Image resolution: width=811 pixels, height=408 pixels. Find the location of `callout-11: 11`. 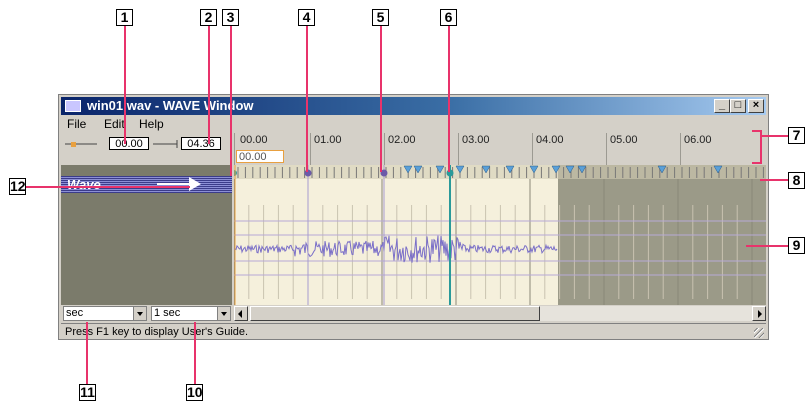

callout-11: 11 is located at coordinates (87, 392).